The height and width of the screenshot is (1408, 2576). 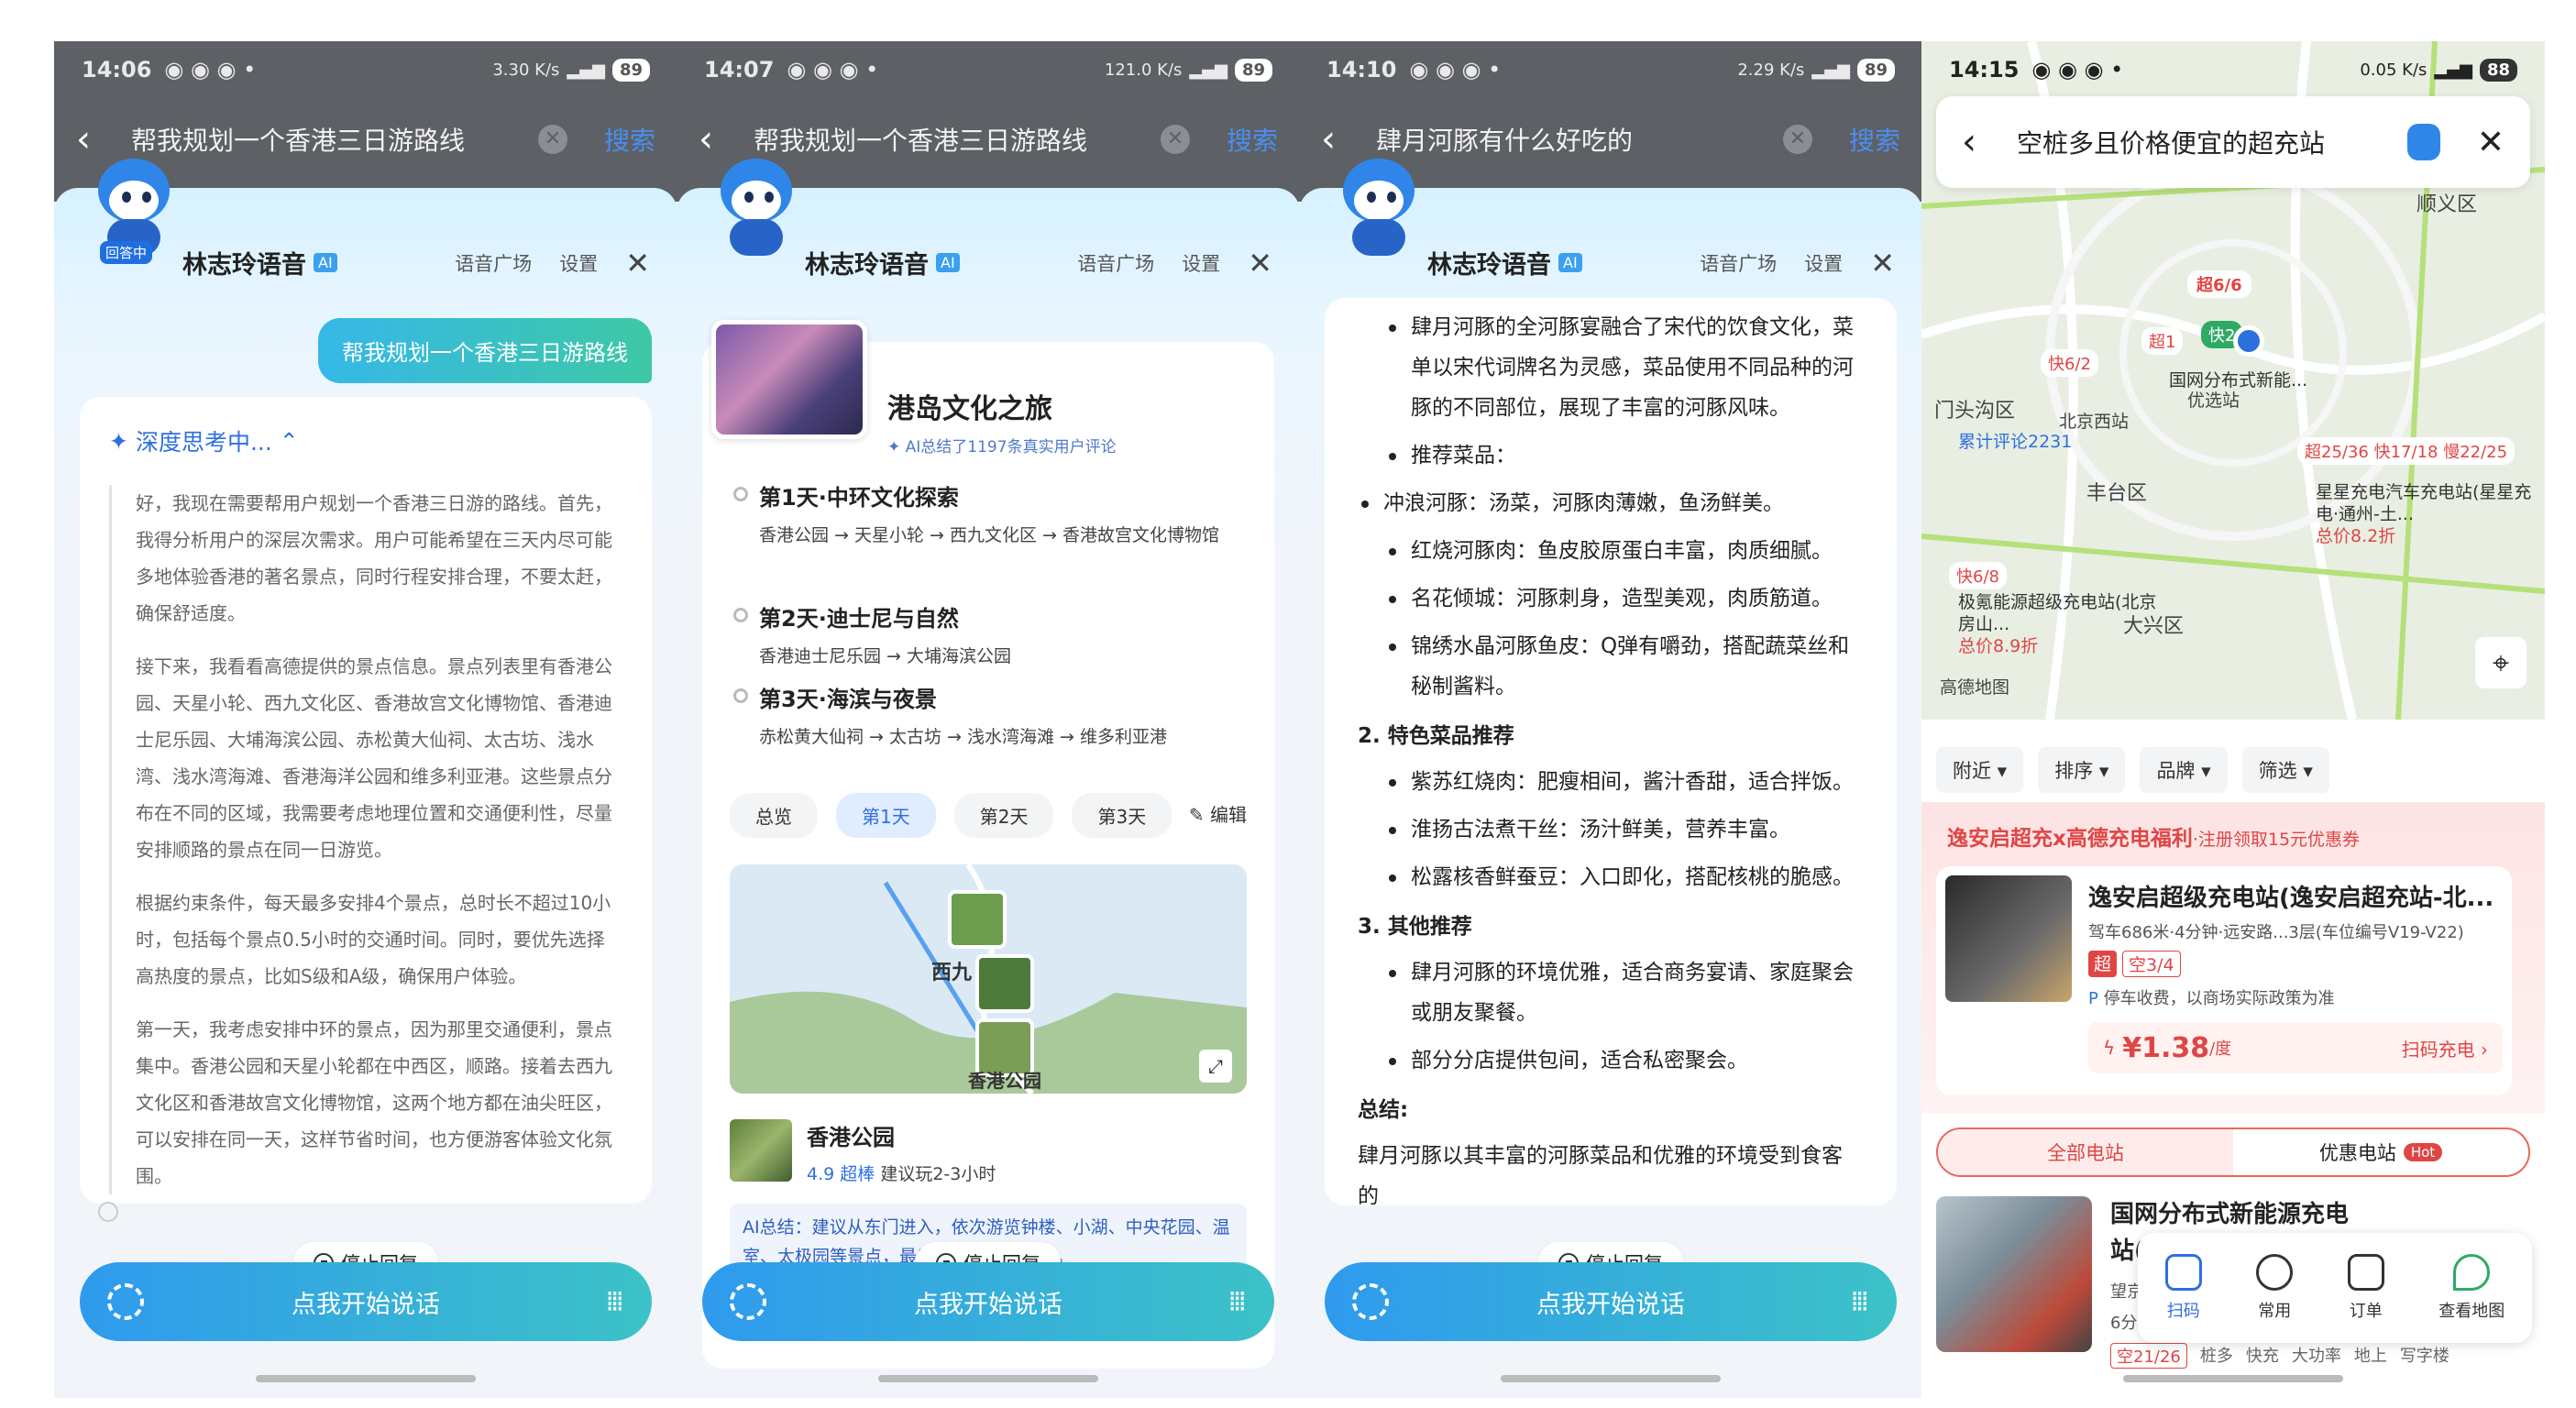 What do you see at coordinates (885, 656) in the screenshot?
I see `day-route: 香港迪士尼乐园 → 大埔海滨公园` at bounding box center [885, 656].